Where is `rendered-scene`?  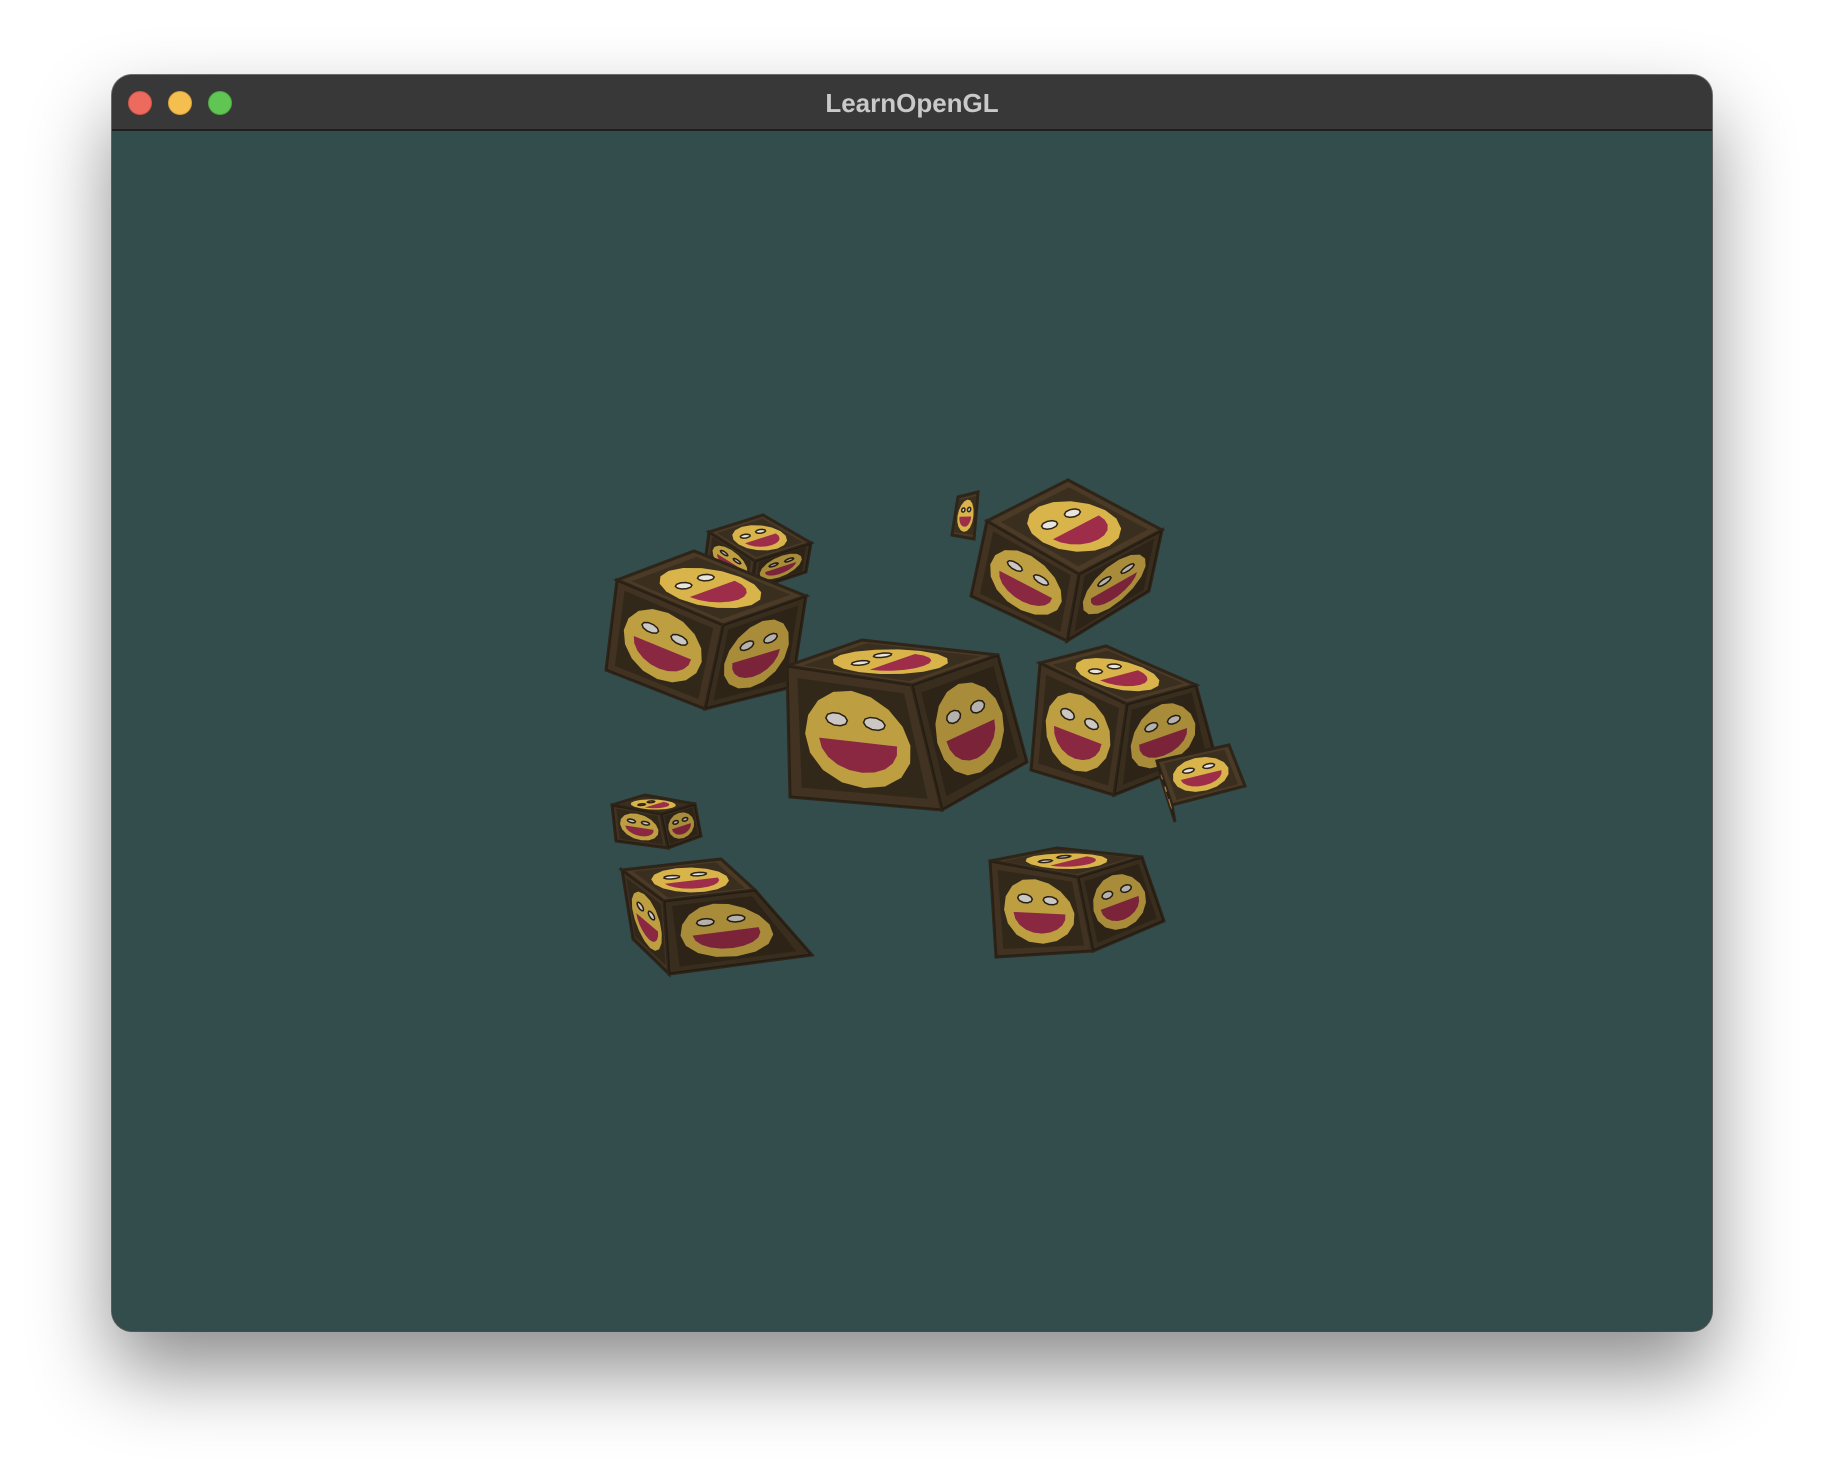
rendered-scene is located at coordinates (926, 728).